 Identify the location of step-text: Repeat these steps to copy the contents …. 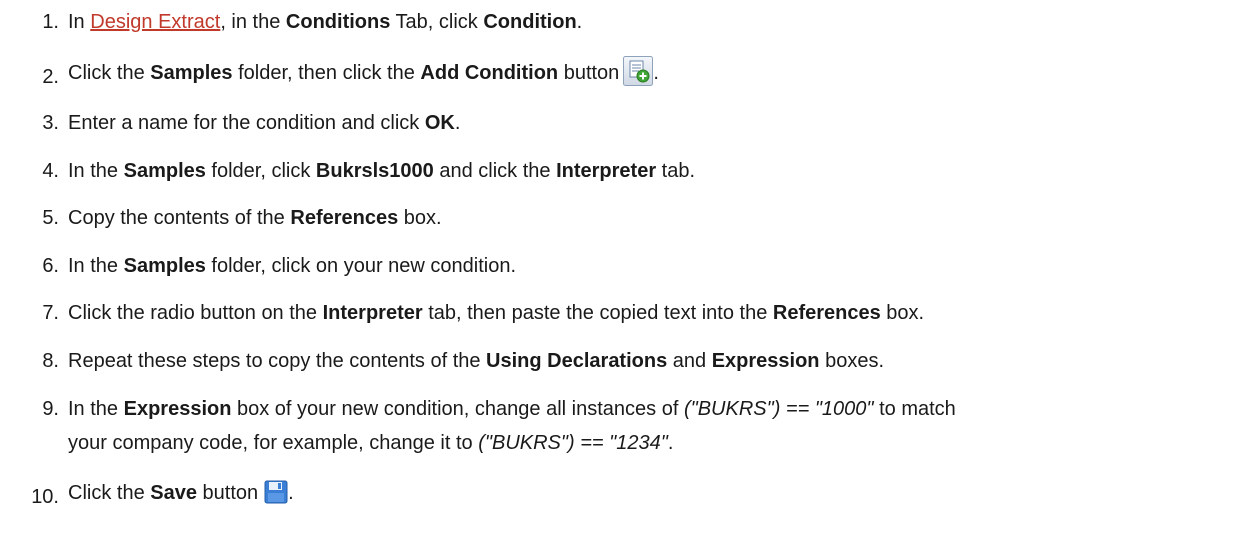
(476, 361).